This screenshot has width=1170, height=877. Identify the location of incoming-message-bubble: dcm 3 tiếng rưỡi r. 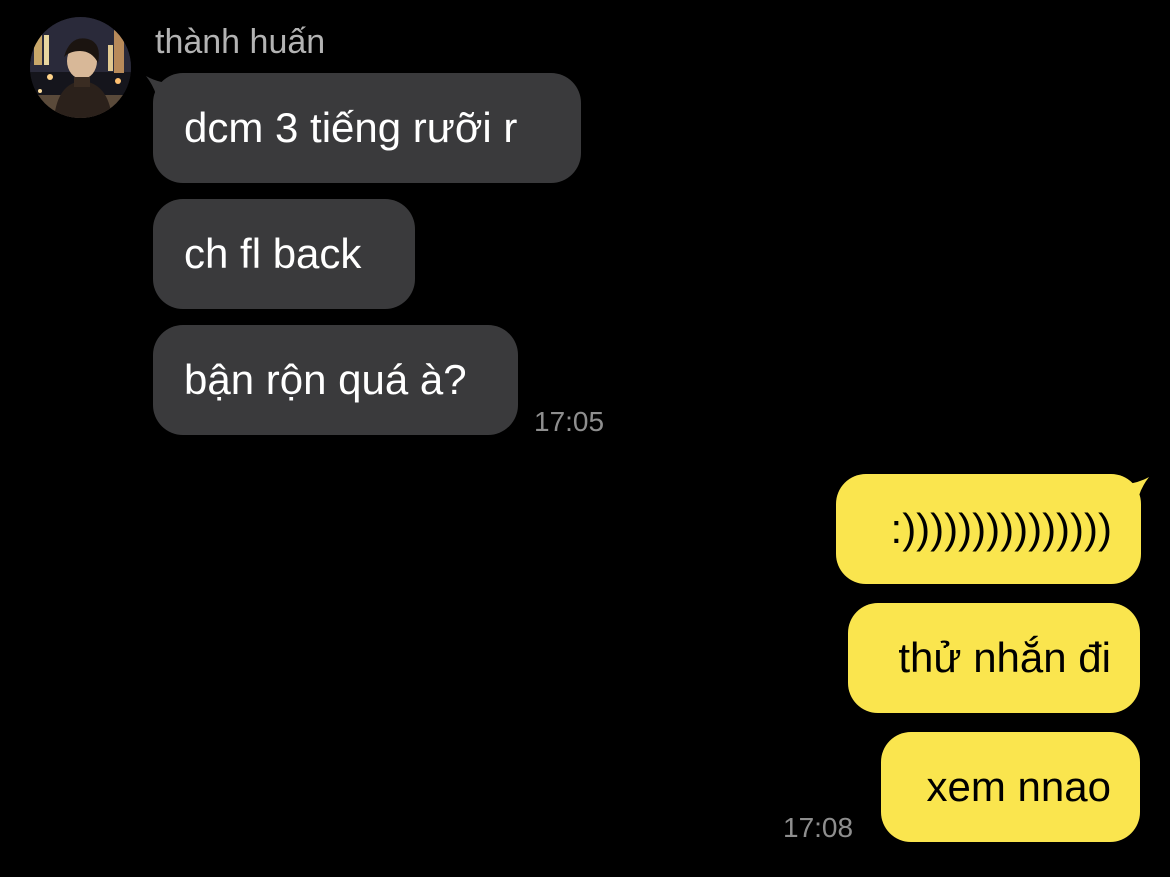
(367, 128).